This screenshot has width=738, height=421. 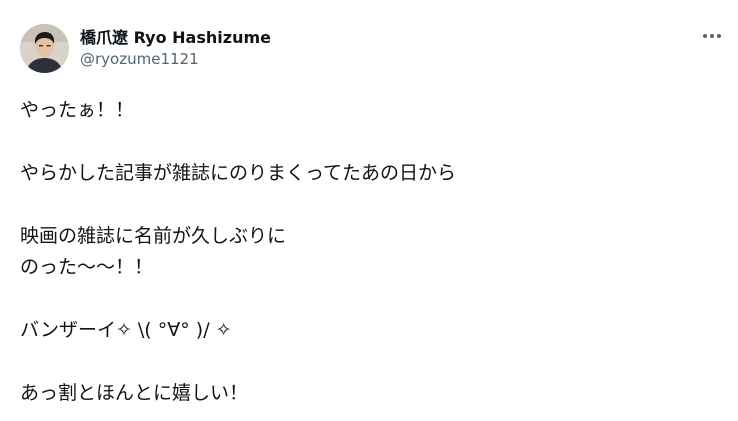 What do you see at coordinates (126, 330) in the screenshot?
I see `tweet-line: バンザーイ✧ \( °∀° )/ ✧` at bounding box center [126, 330].